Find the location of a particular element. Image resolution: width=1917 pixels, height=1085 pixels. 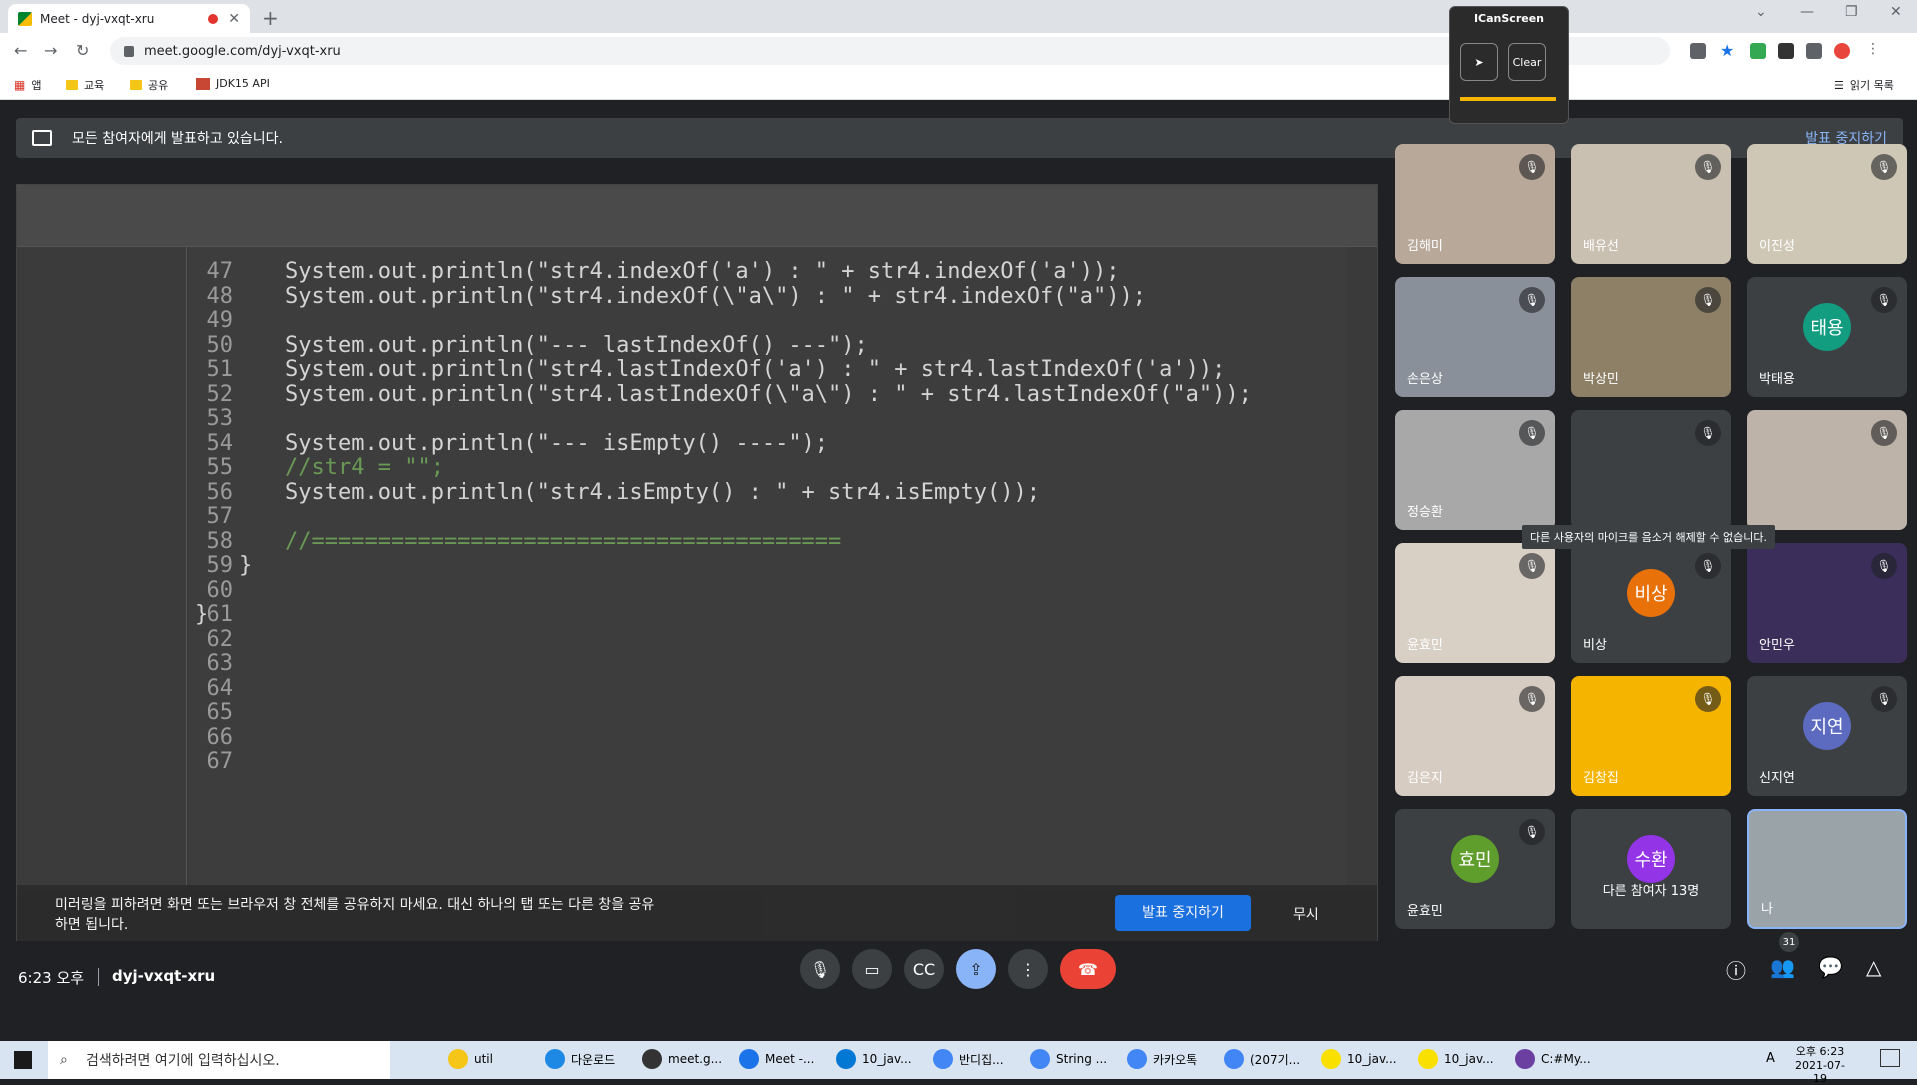

participant-name: 박상민 is located at coordinates (1601, 379).